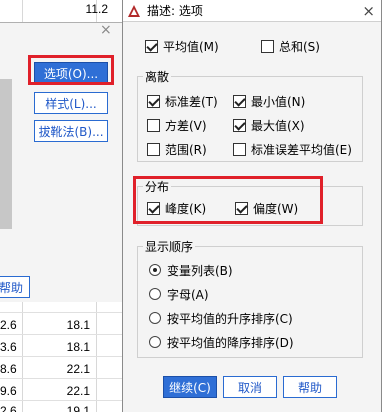 The width and height of the screenshot is (382, 412). What do you see at coordinates (191, 46) in the screenshot?
I see `mean-label: 平均值(M)` at bounding box center [191, 46].